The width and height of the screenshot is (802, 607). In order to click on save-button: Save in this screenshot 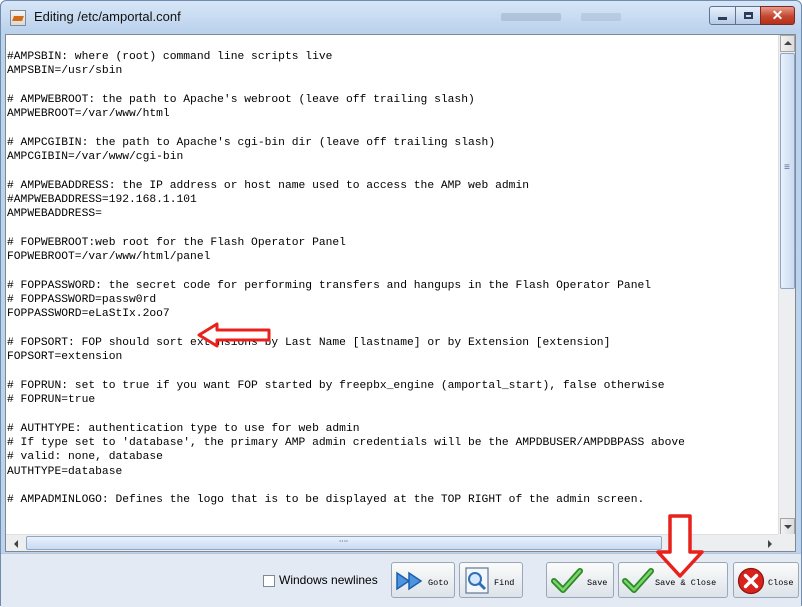, I will do `click(580, 580)`.